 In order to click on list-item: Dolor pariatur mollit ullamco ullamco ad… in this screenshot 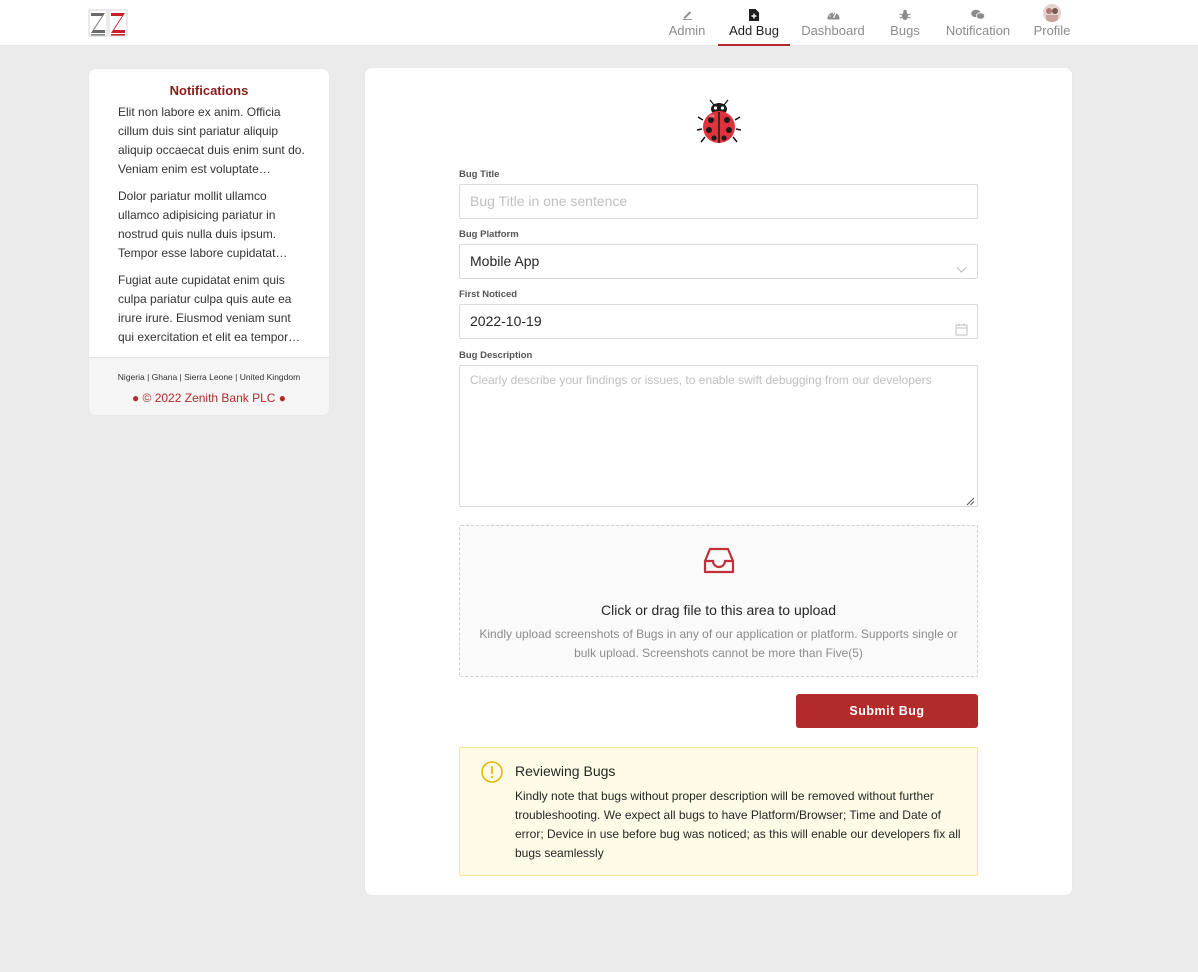, I will do `click(213, 225)`.